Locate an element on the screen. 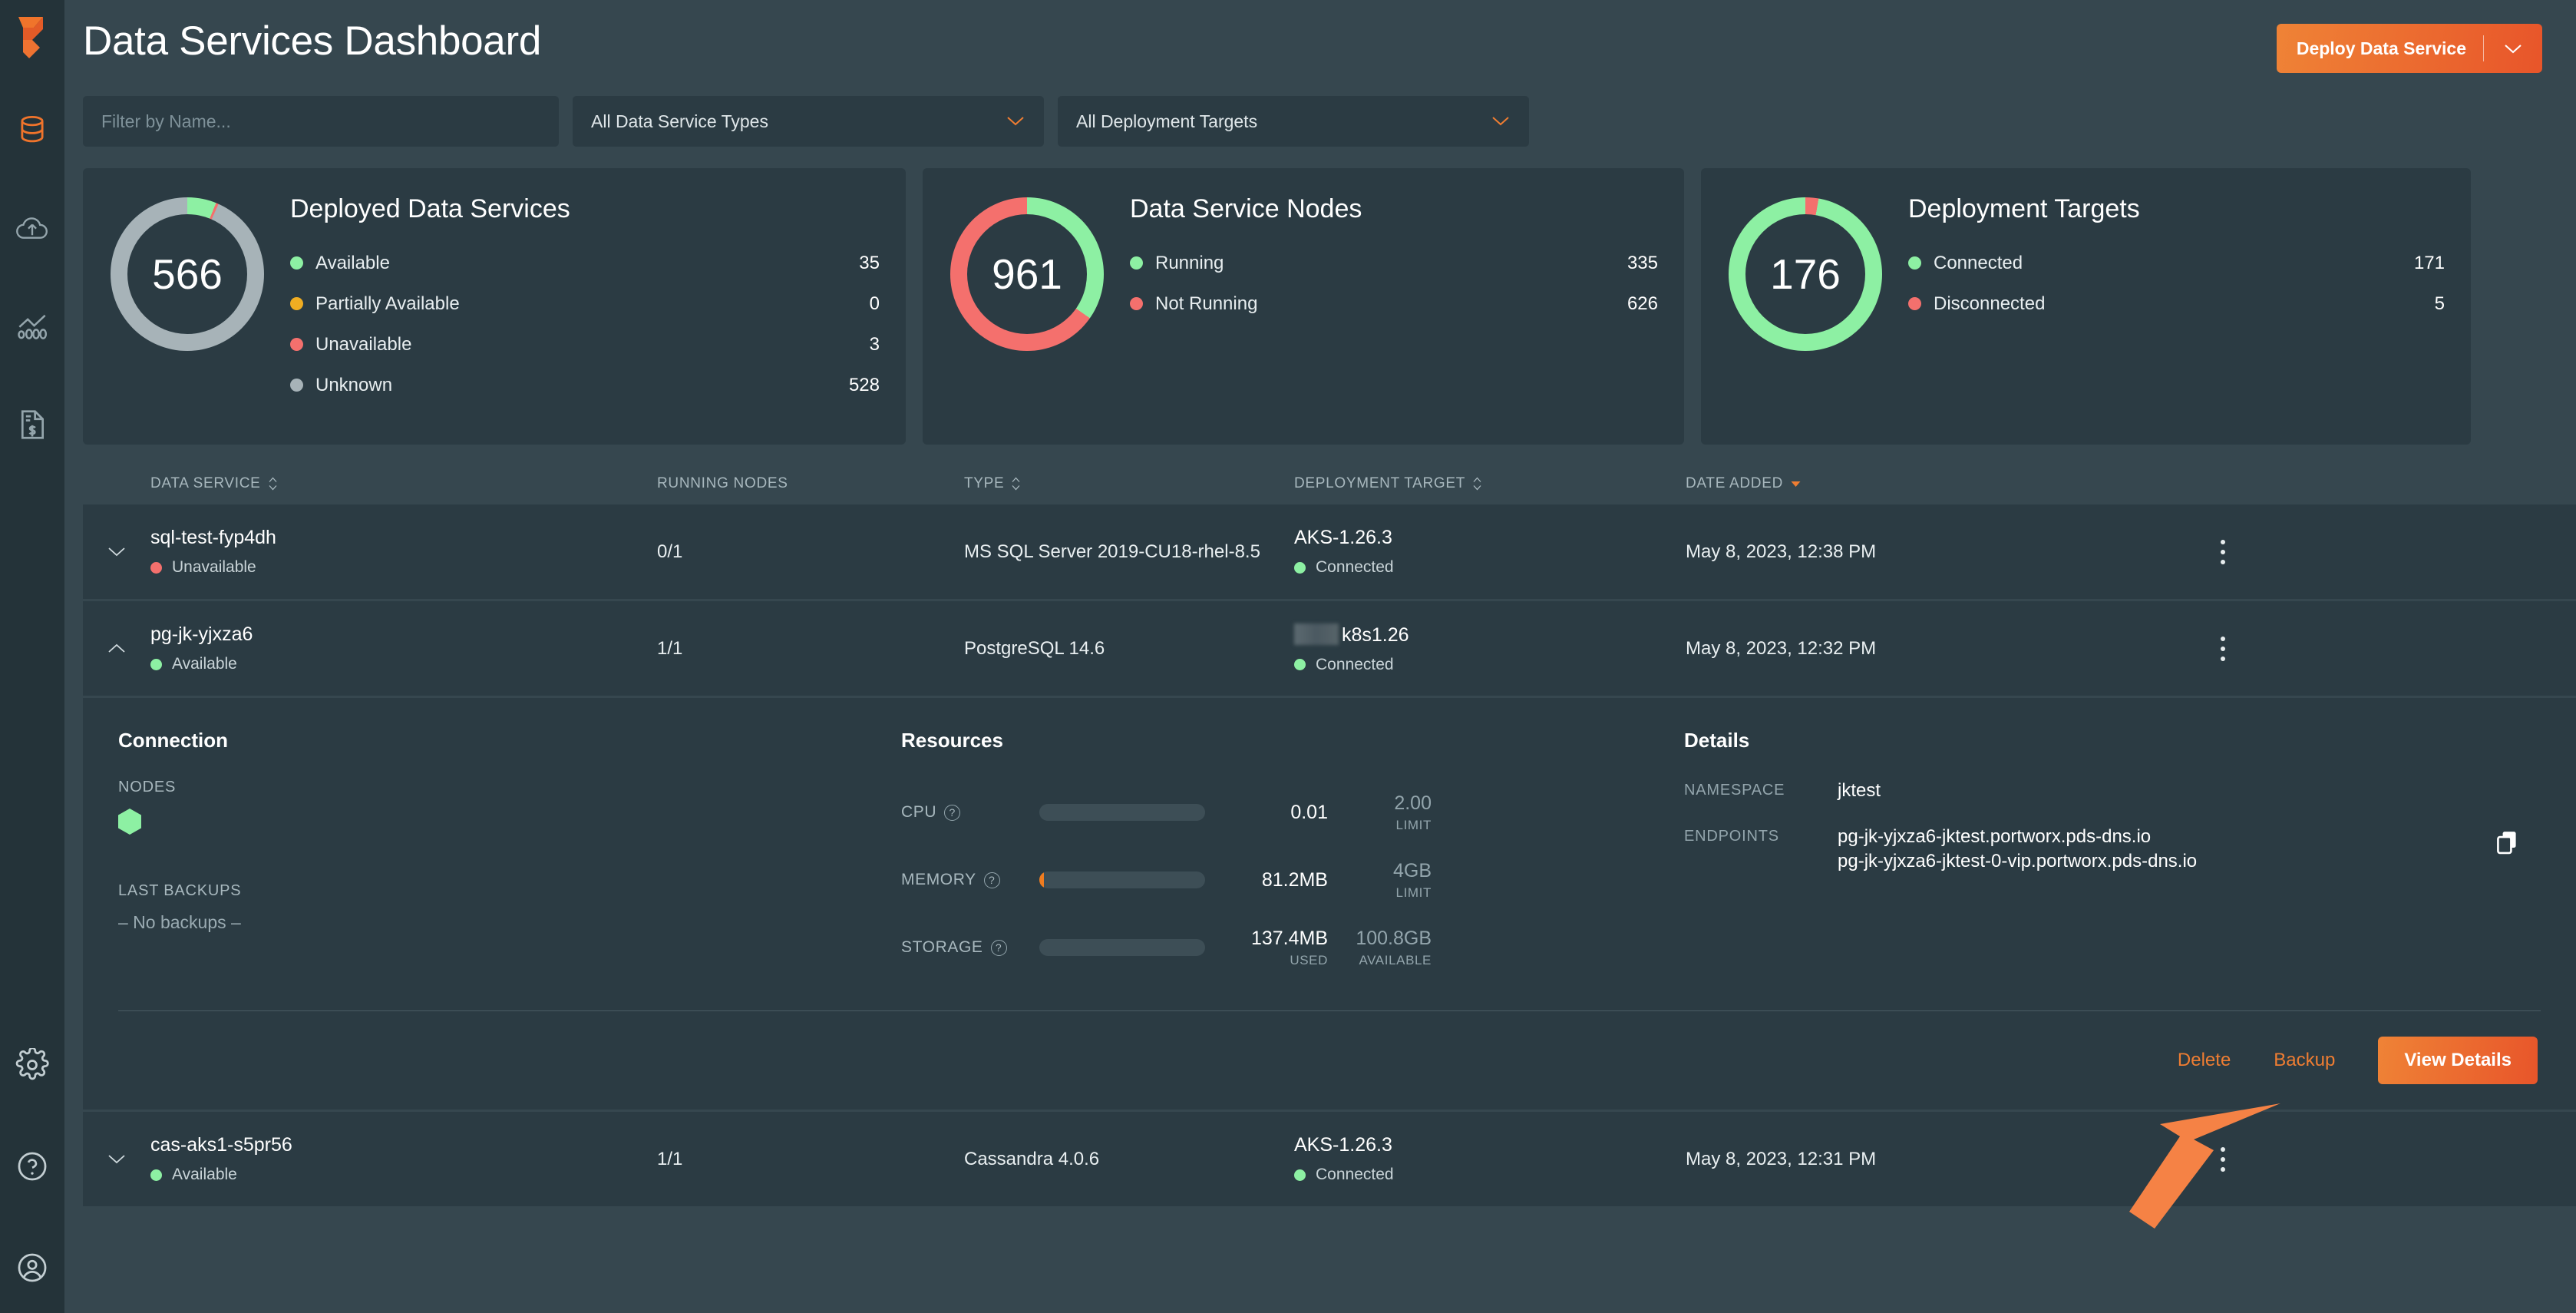  sidebar-nav-secondary is located at coordinates (32, 1166).